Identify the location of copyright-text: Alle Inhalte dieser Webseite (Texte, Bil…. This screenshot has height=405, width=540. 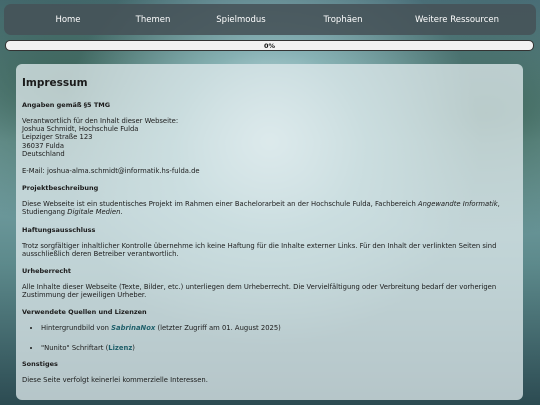
(259, 291).